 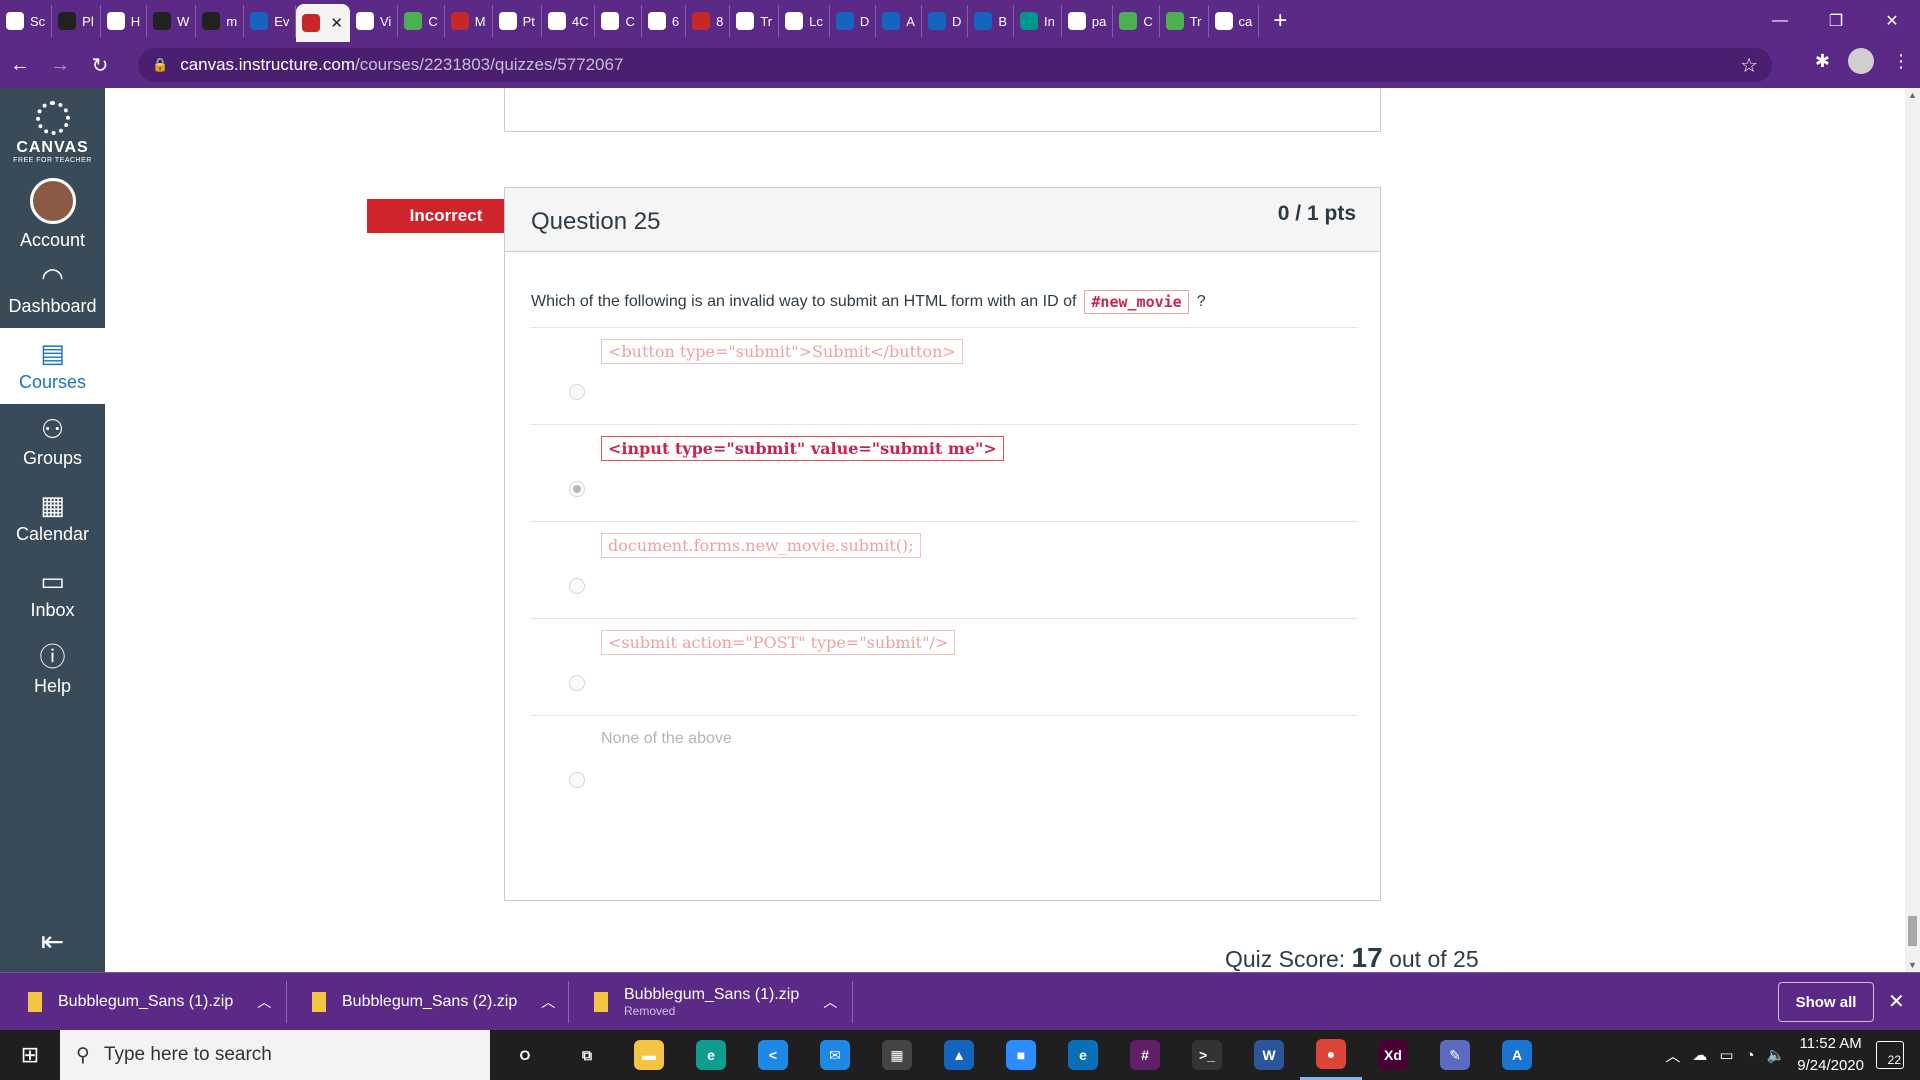 What do you see at coordinates (1234, 21) in the screenshot?
I see `browser-tab: ca` at bounding box center [1234, 21].